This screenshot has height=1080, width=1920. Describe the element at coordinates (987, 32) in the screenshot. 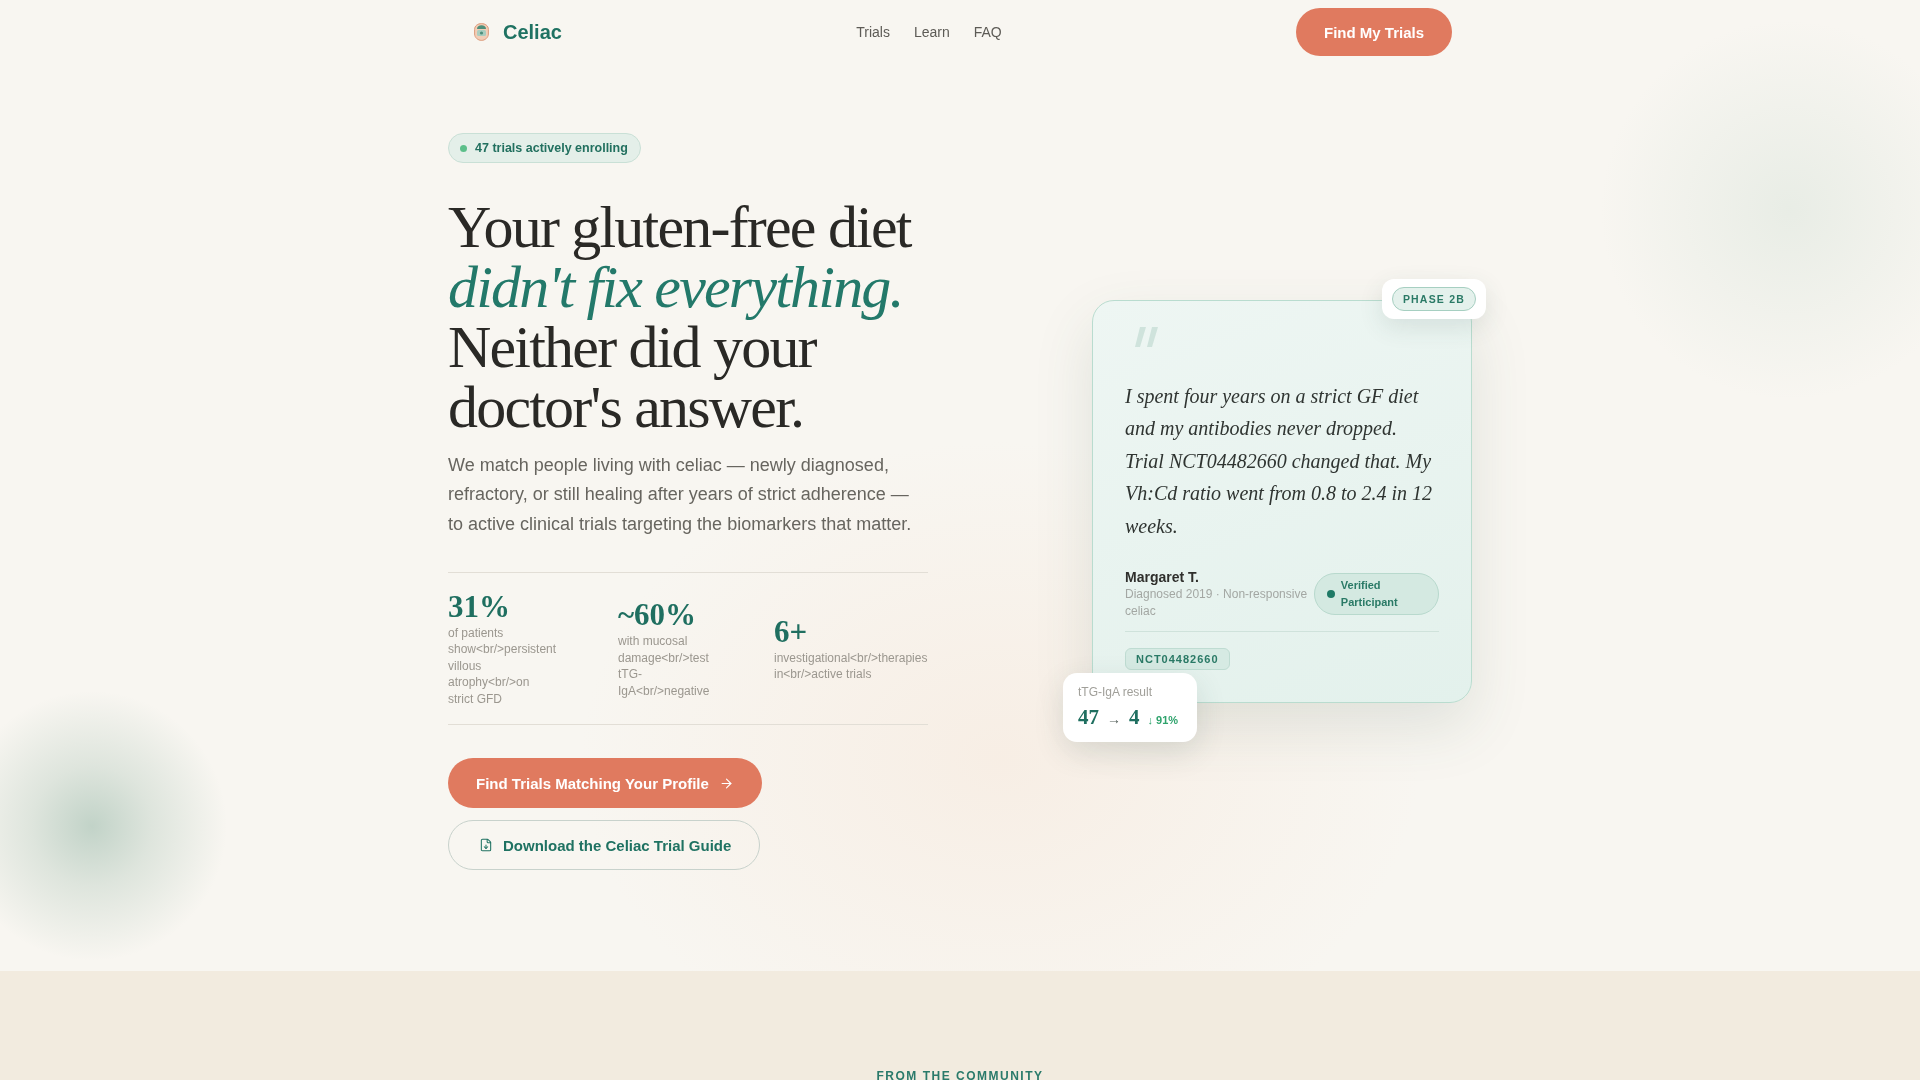

I see `nav-link: FAQ` at that location.